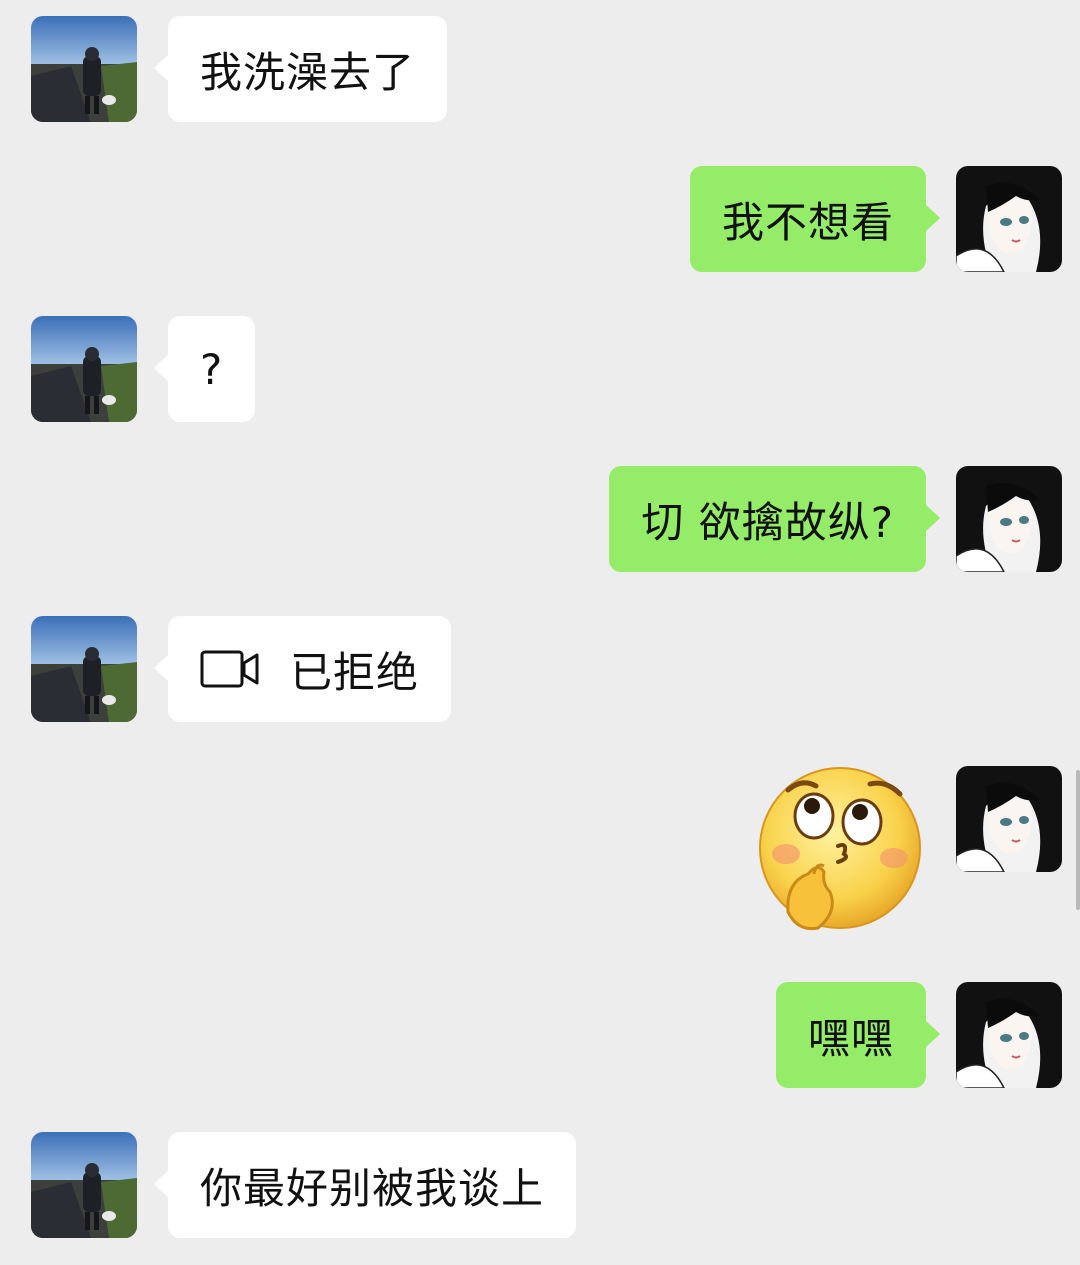  What do you see at coordinates (355, 672) in the screenshot?
I see `call-status-text: 已拒绝` at bounding box center [355, 672].